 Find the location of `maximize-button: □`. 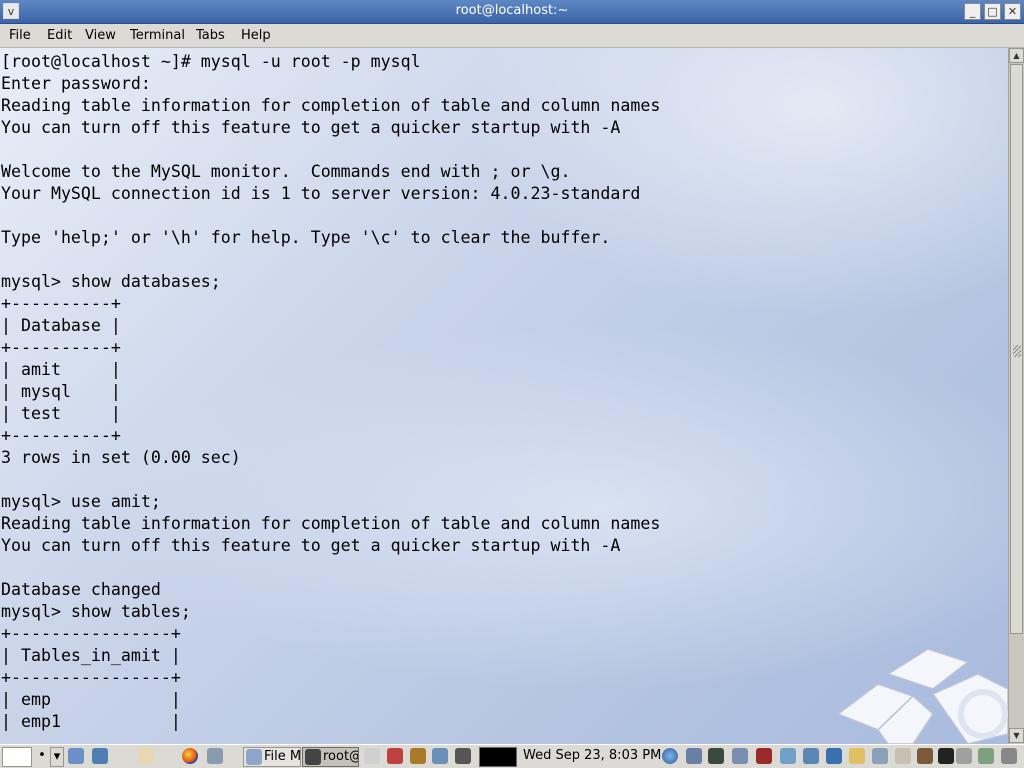

maximize-button: □ is located at coordinates (992, 11).